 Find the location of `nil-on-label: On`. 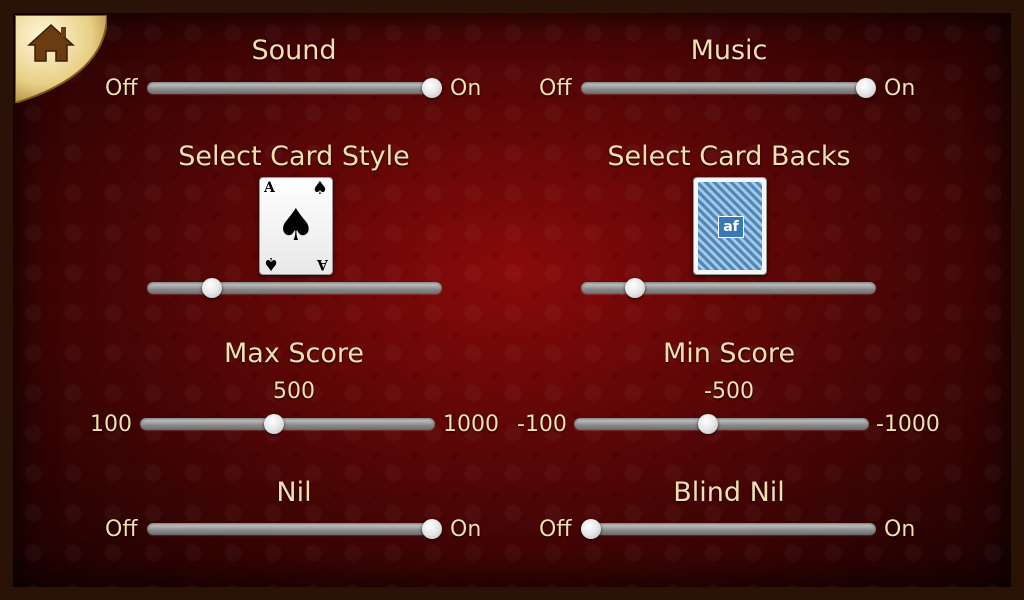

nil-on-label: On is located at coordinates (466, 529).